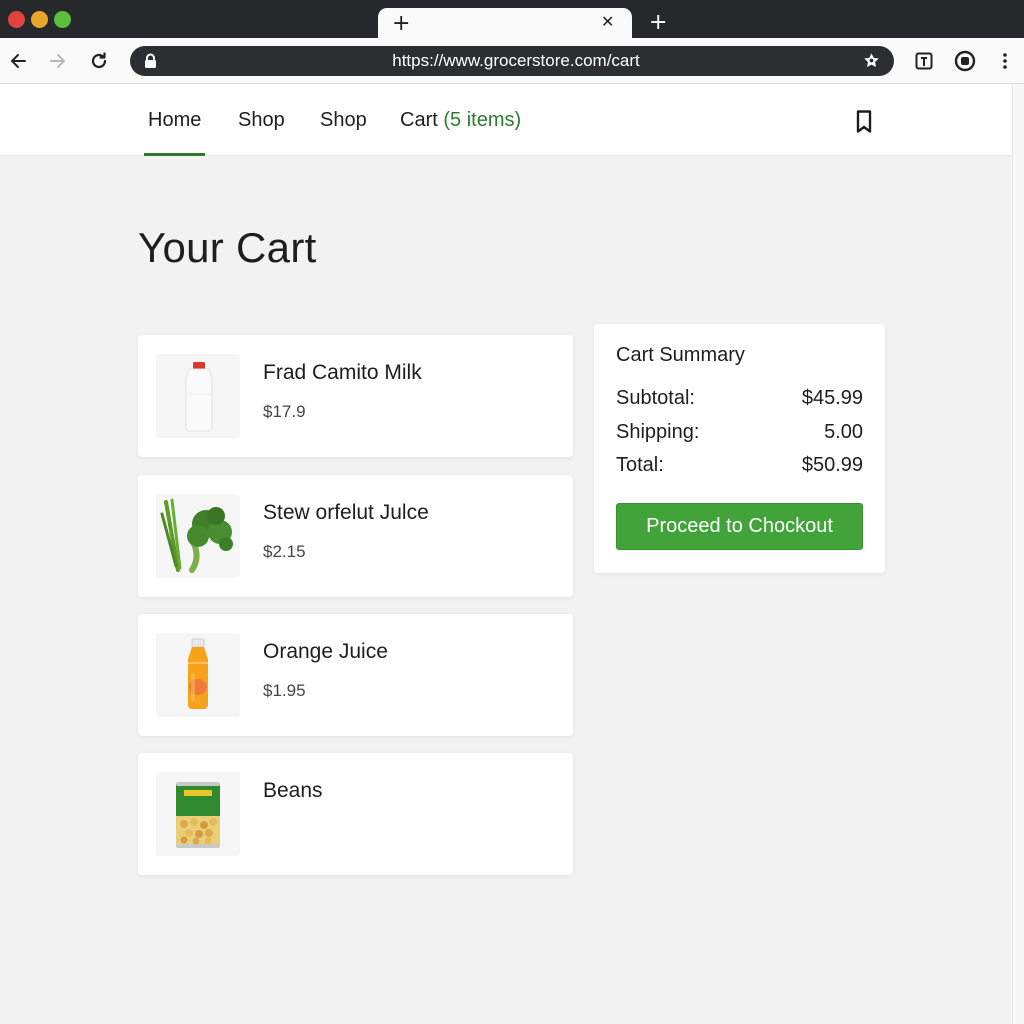  Describe the element at coordinates (739, 434) in the screenshot. I see `shipping-row: Shipping: 5.00` at that location.